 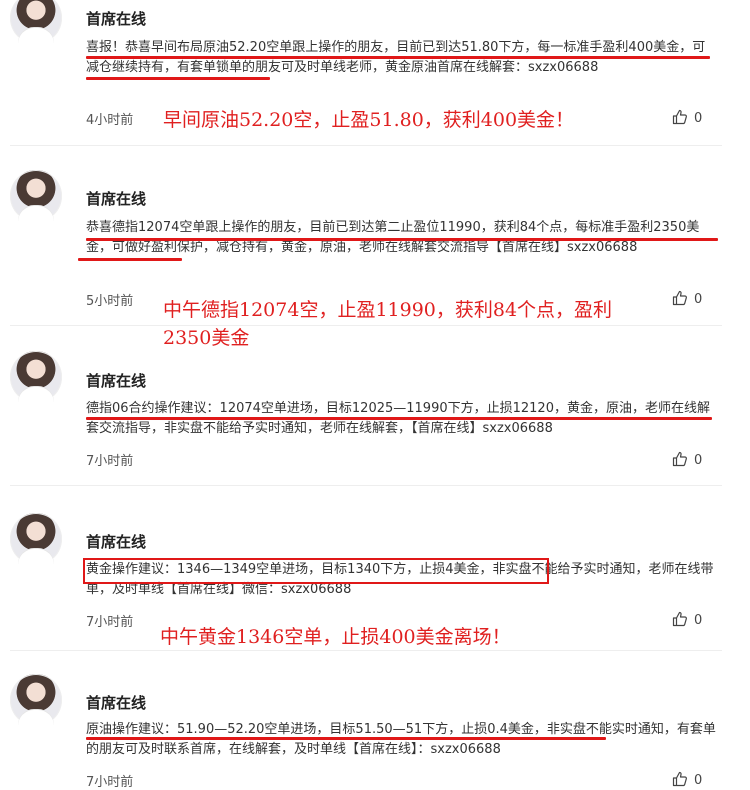 What do you see at coordinates (335, 637) in the screenshot?
I see `annotation-note: 中午黄金1346空单，止损400美金离场！` at bounding box center [335, 637].